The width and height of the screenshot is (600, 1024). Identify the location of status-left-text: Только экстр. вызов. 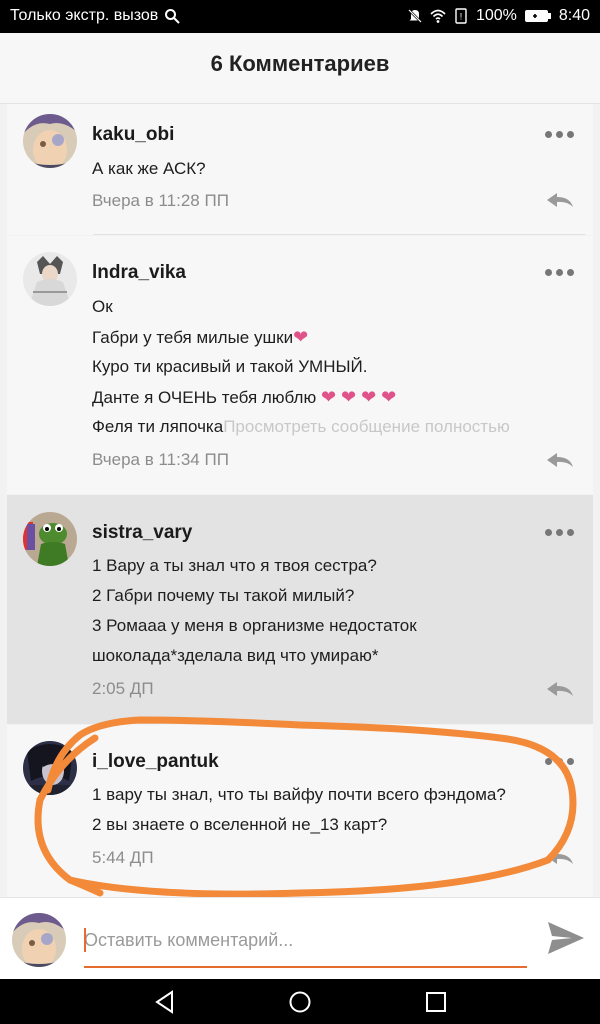
(84, 15).